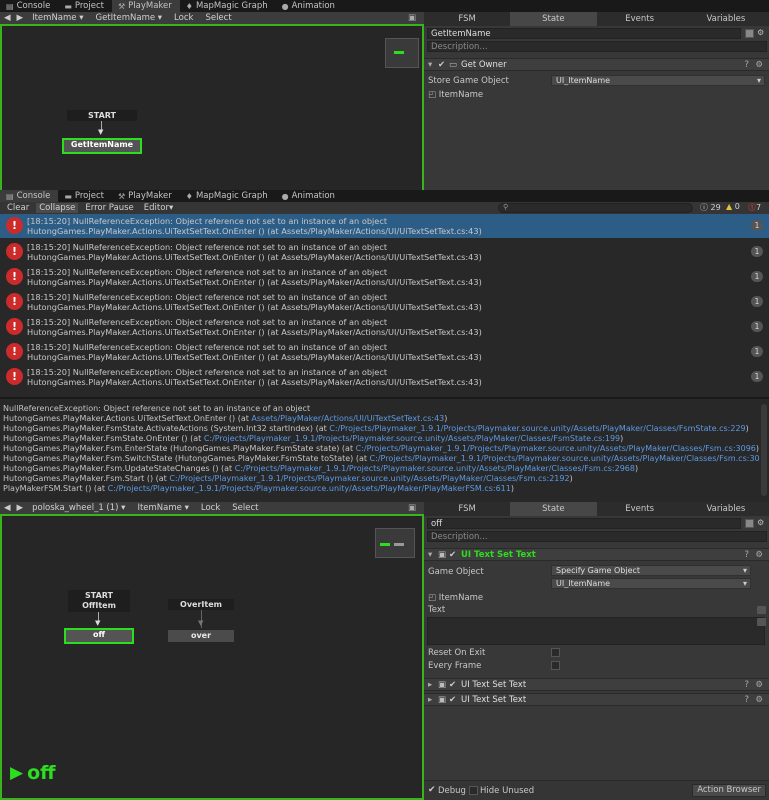 This screenshot has width=769, height=800. Describe the element at coordinates (596, 684) in the screenshot. I see `action-ui-text-set-text-2-header: ▸ ▣ ✔ UI Text Set Text ? ⚙` at that location.